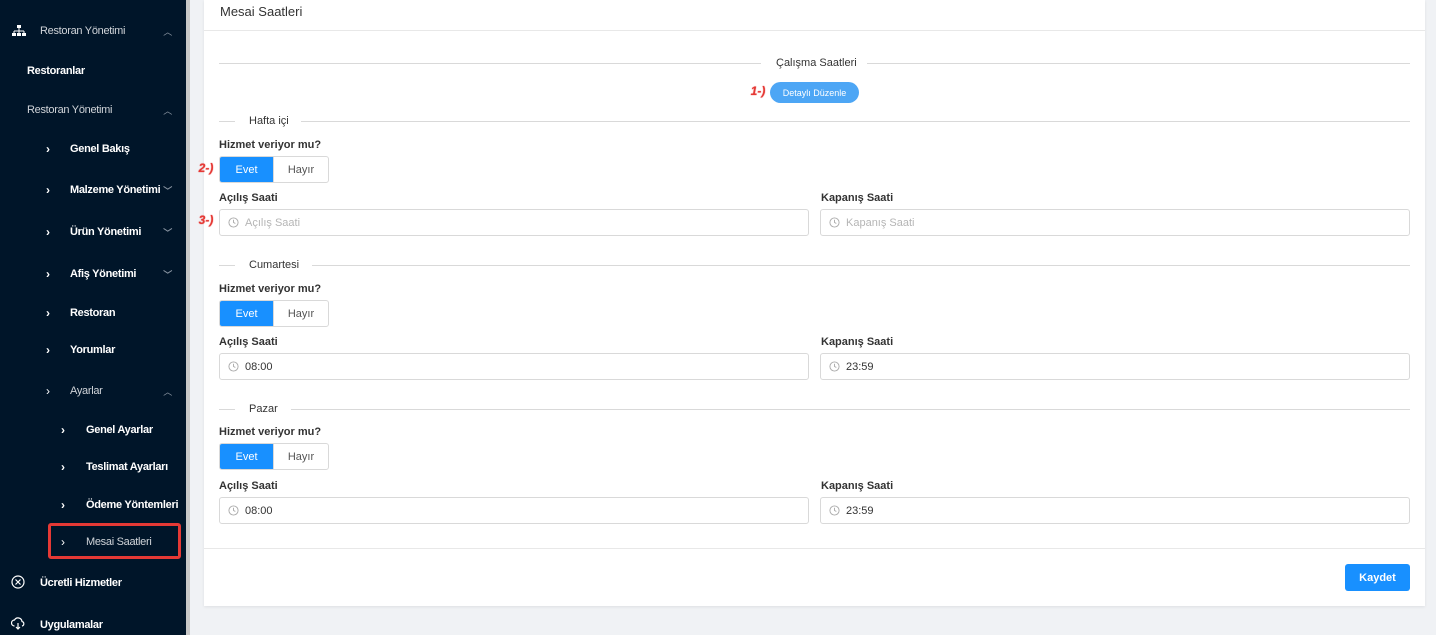 This screenshot has height=635, width=1436. What do you see at coordinates (1115, 222) in the screenshot?
I see `close-time-input: Kapanış Saati` at bounding box center [1115, 222].